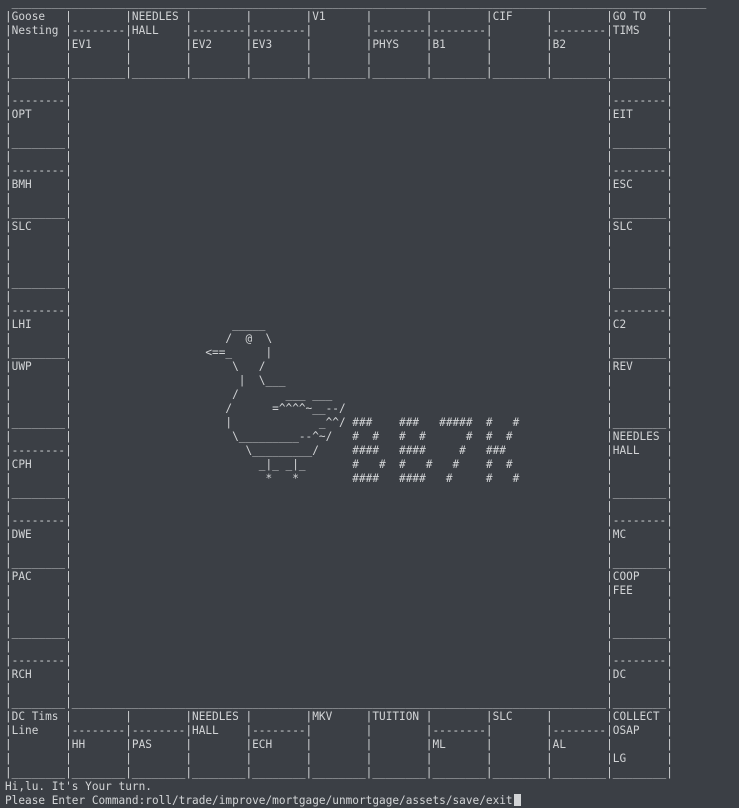 The image size is (739, 808). Describe the element at coordinates (517, 800) in the screenshot. I see `text-cursor` at that location.